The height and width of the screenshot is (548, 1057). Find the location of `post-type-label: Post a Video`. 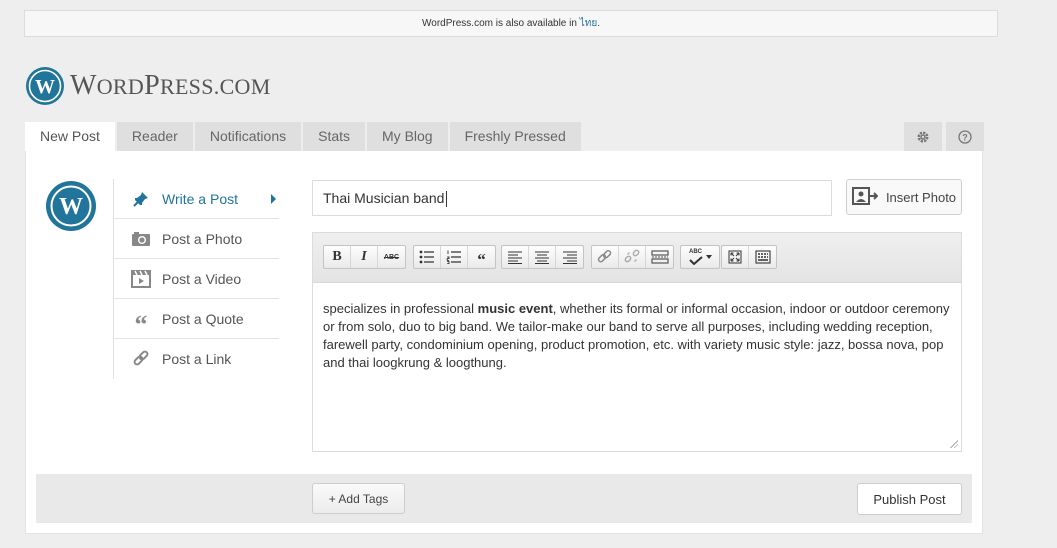

post-type-label: Post a Video is located at coordinates (202, 278).